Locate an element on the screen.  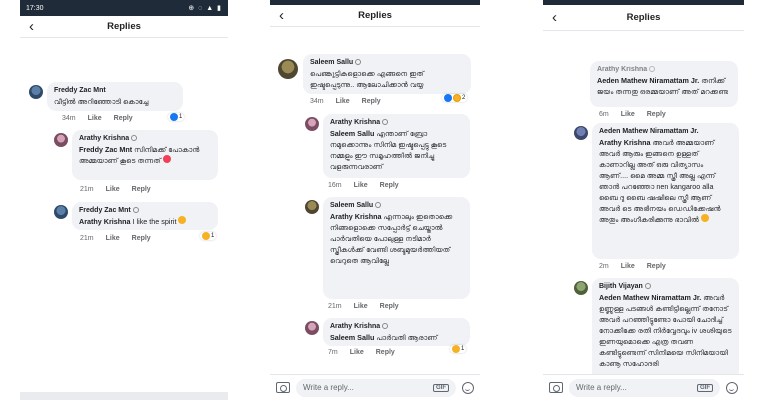
reaction-summary: 2 is located at coordinates (455, 98).